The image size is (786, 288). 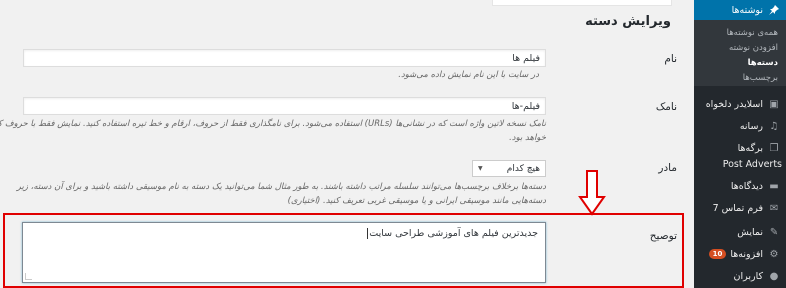 I want to click on sidebar-item-label: Post Adverts, so click(x=752, y=164).